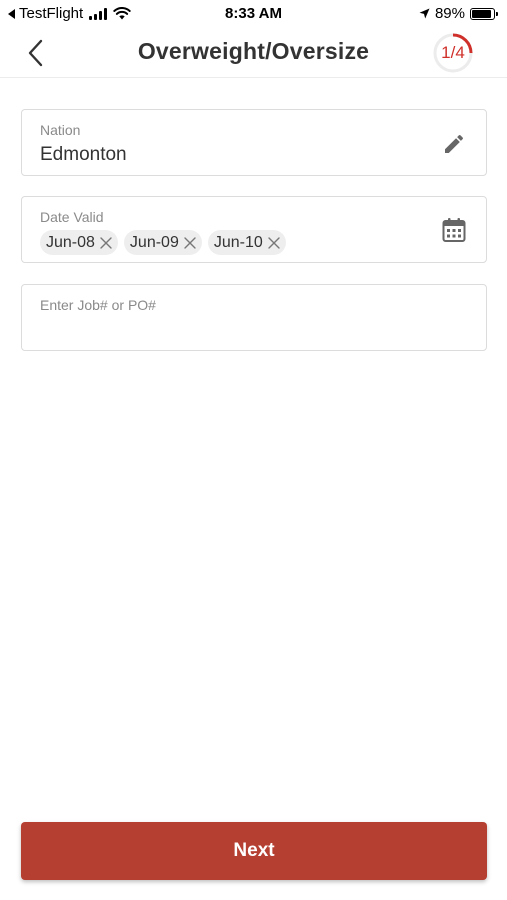 The width and height of the screenshot is (507, 900). I want to click on status-right: 89%, so click(458, 13).